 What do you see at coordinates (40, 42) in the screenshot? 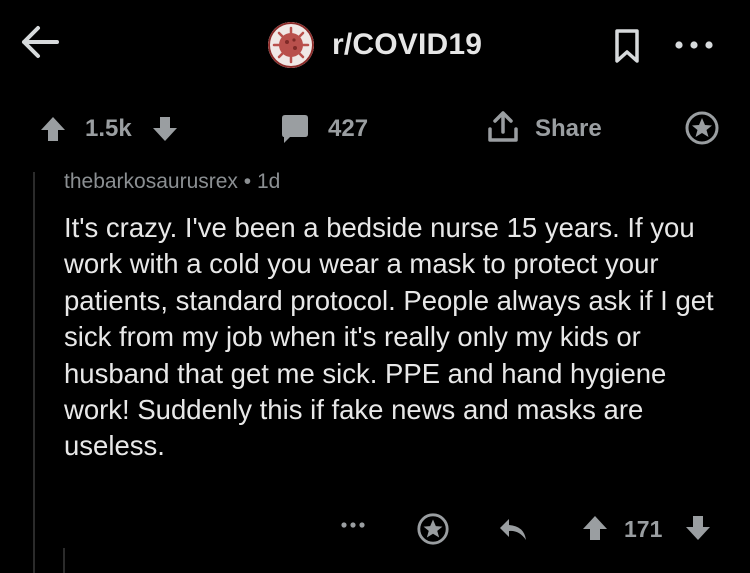
I see `back-arrow-icon` at bounding box center [40, 42].